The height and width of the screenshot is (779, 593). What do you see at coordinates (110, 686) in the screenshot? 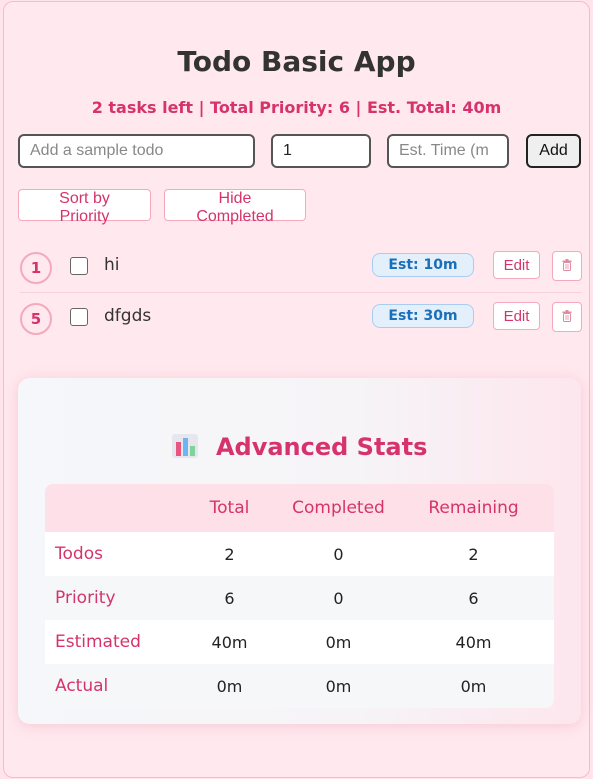
I see `row-label: Actual` at bounding box center [110, 686].